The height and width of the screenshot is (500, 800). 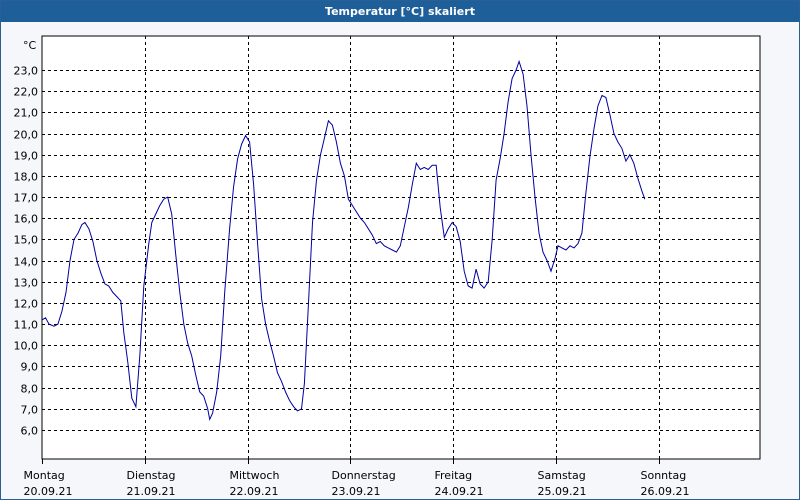 I want to click on x-tick-label-day: Samstag, so click(x=562, y=475).